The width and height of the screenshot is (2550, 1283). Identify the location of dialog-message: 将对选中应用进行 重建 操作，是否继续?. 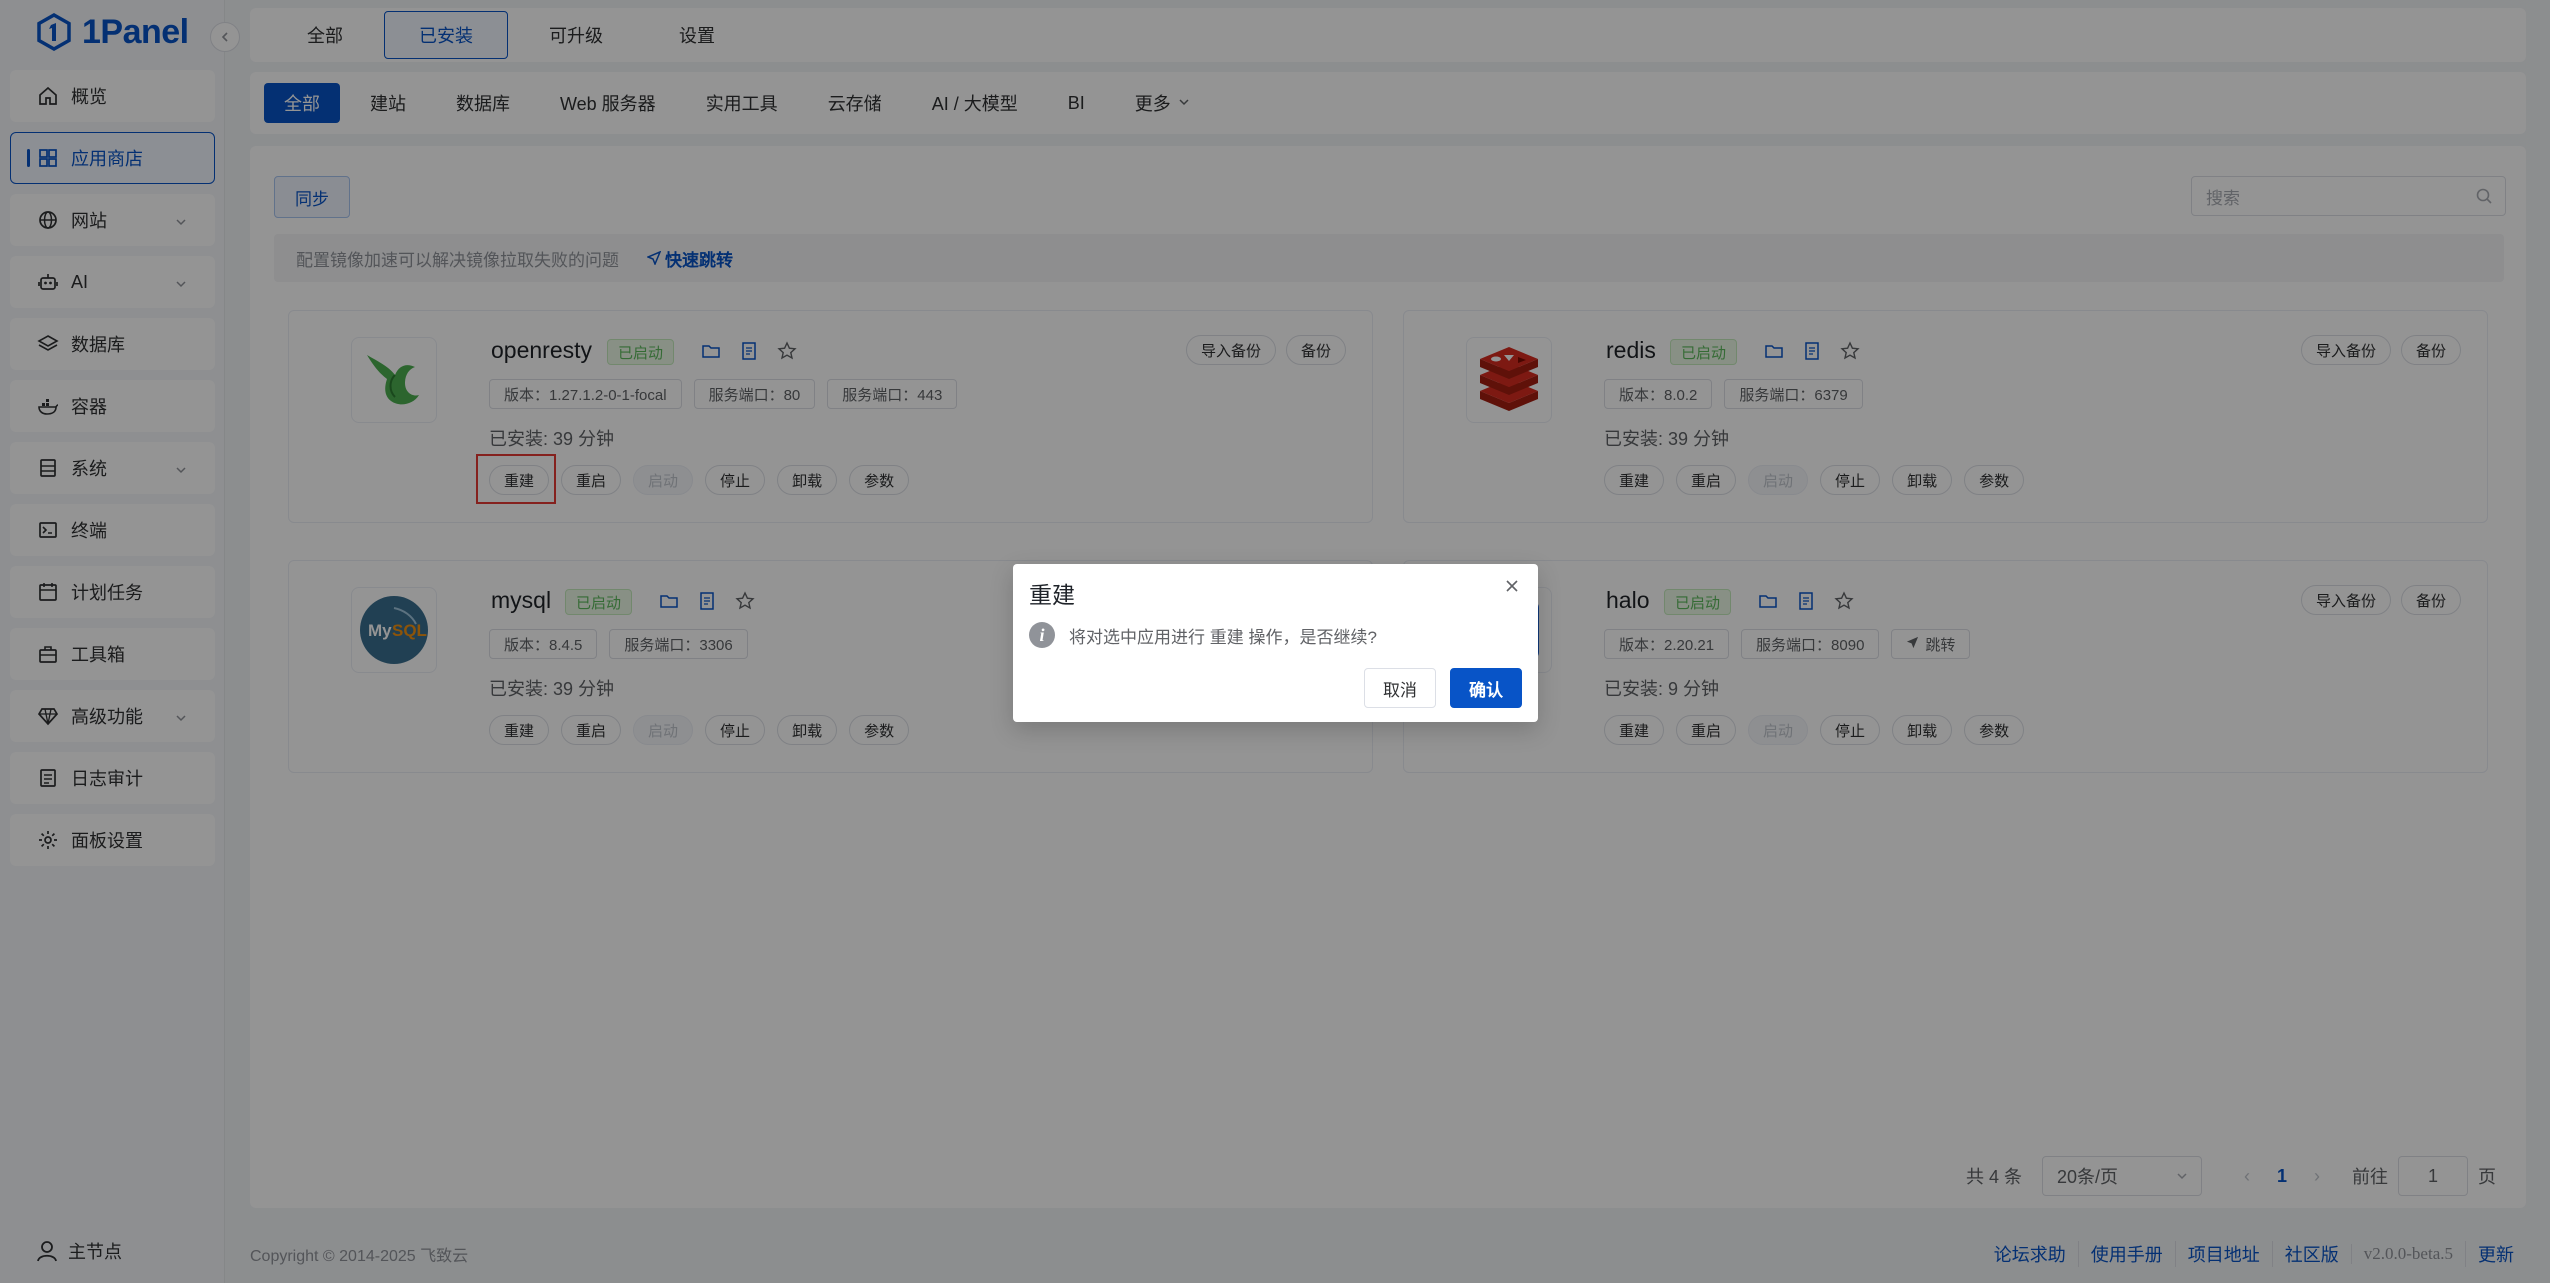
(1223, 637).